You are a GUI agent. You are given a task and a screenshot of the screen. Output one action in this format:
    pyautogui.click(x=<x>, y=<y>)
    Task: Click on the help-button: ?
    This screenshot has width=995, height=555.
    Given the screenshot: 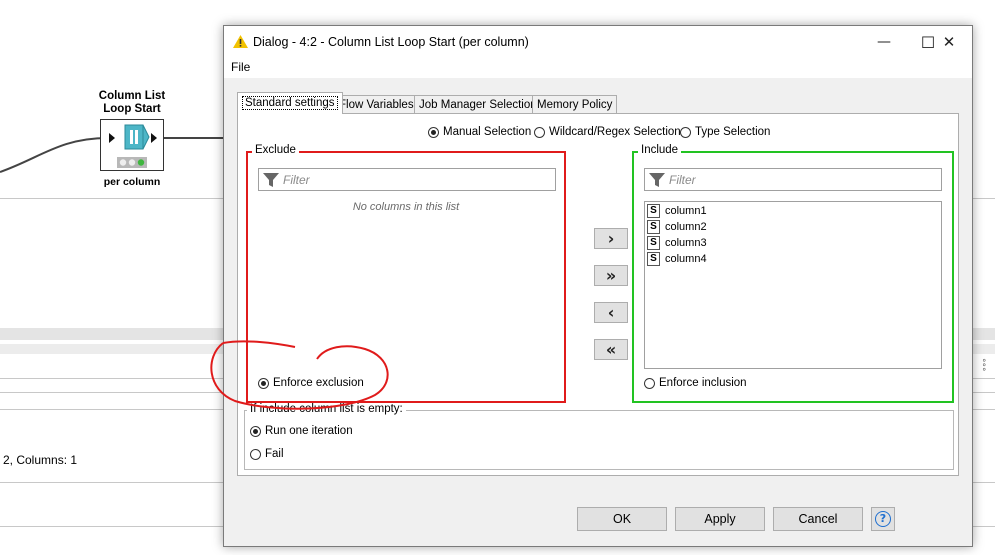 What is the action you would take?
    pyautogui.click(x=883, y=519)
    